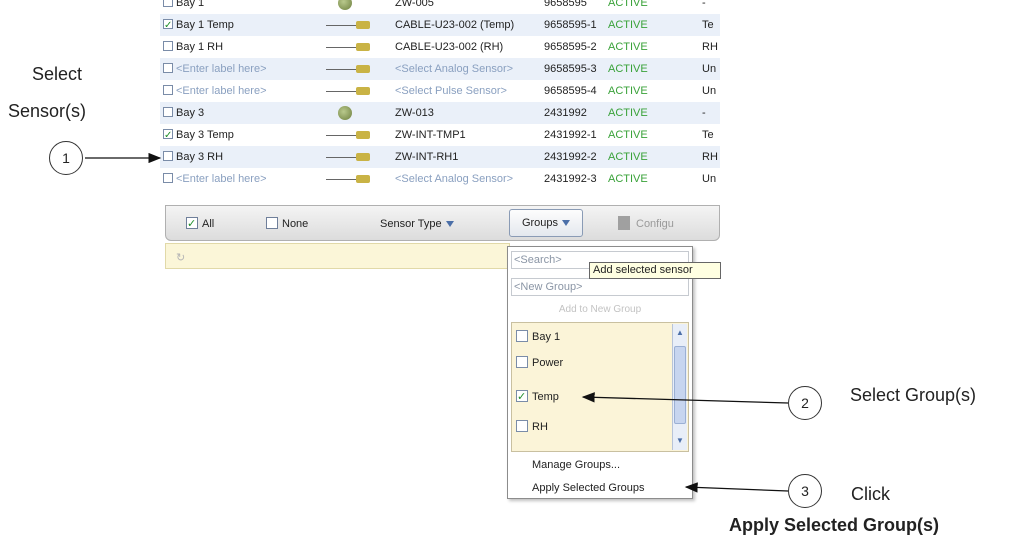 This screenshot has height=543, width=1036. What do you see at coordinates (913, 395) in the screenshot?
I see `select-groups-annotation: Select Group(s)` at bounding box center [913, 395].